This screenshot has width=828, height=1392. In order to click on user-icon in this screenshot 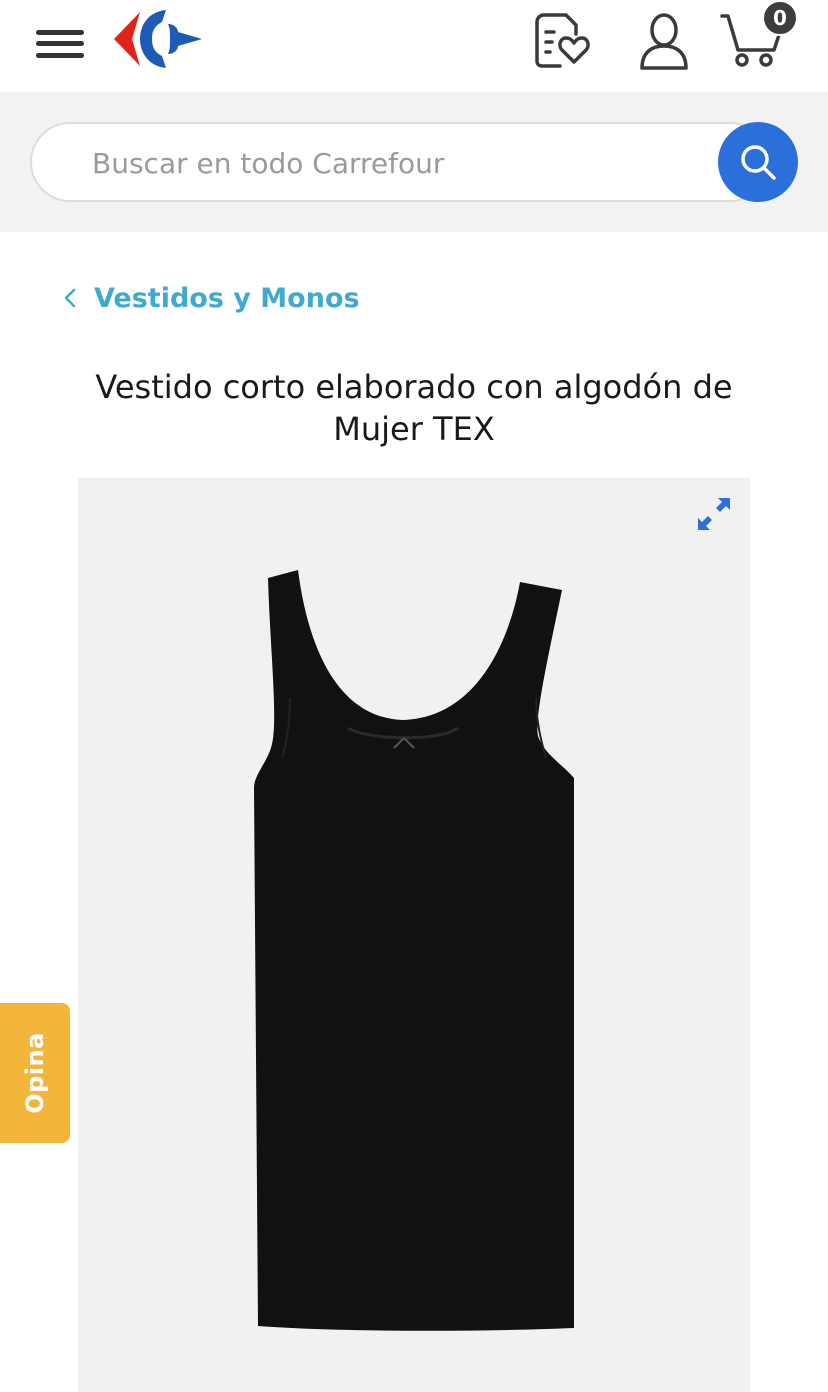, I will do `click(664, 41)`.